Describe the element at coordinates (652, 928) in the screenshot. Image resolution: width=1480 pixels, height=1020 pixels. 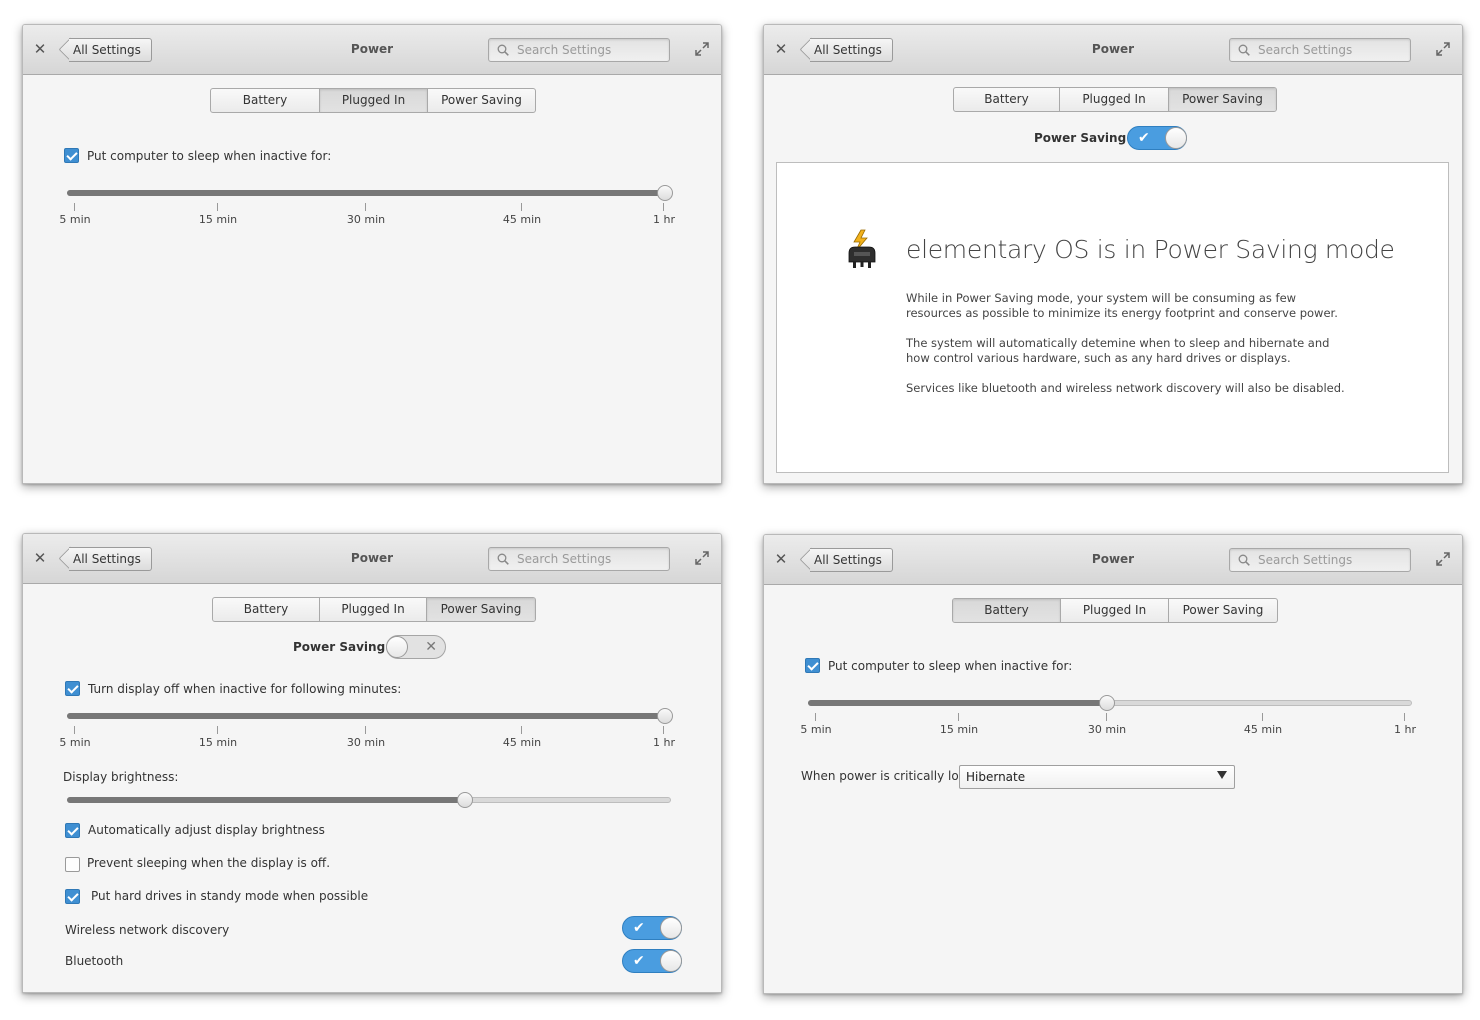
I see `wireless-switch: ✔` at that location.